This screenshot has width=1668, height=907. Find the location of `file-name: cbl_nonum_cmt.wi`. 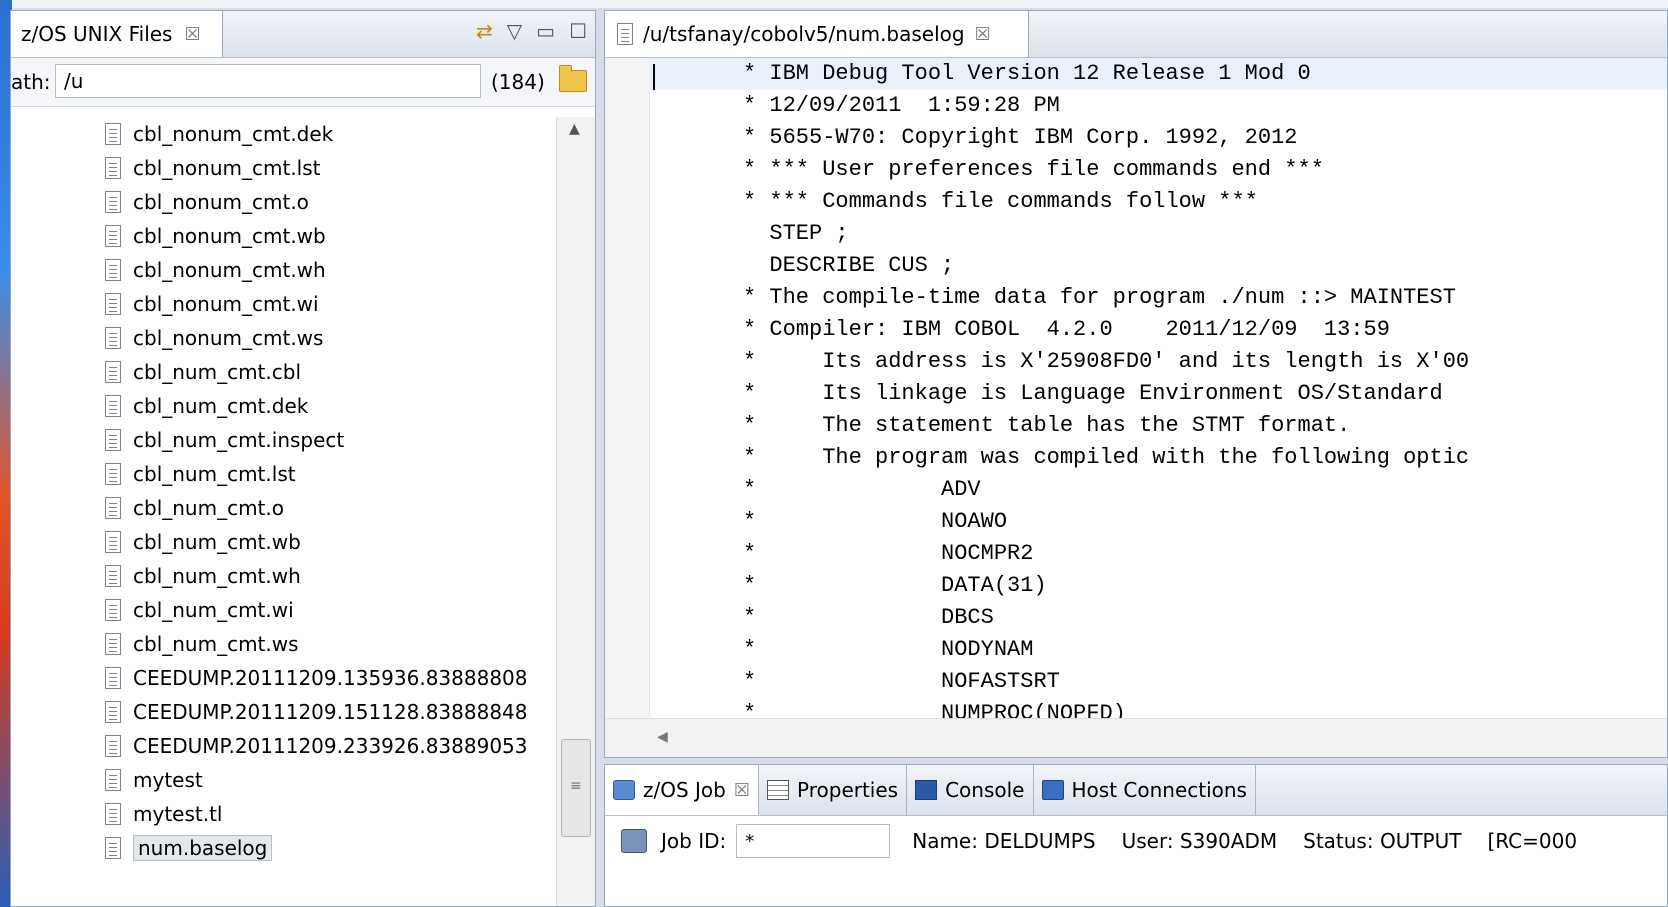

file-name: cbl_nonum_cmt.wi is located at coordinates (226, 304).